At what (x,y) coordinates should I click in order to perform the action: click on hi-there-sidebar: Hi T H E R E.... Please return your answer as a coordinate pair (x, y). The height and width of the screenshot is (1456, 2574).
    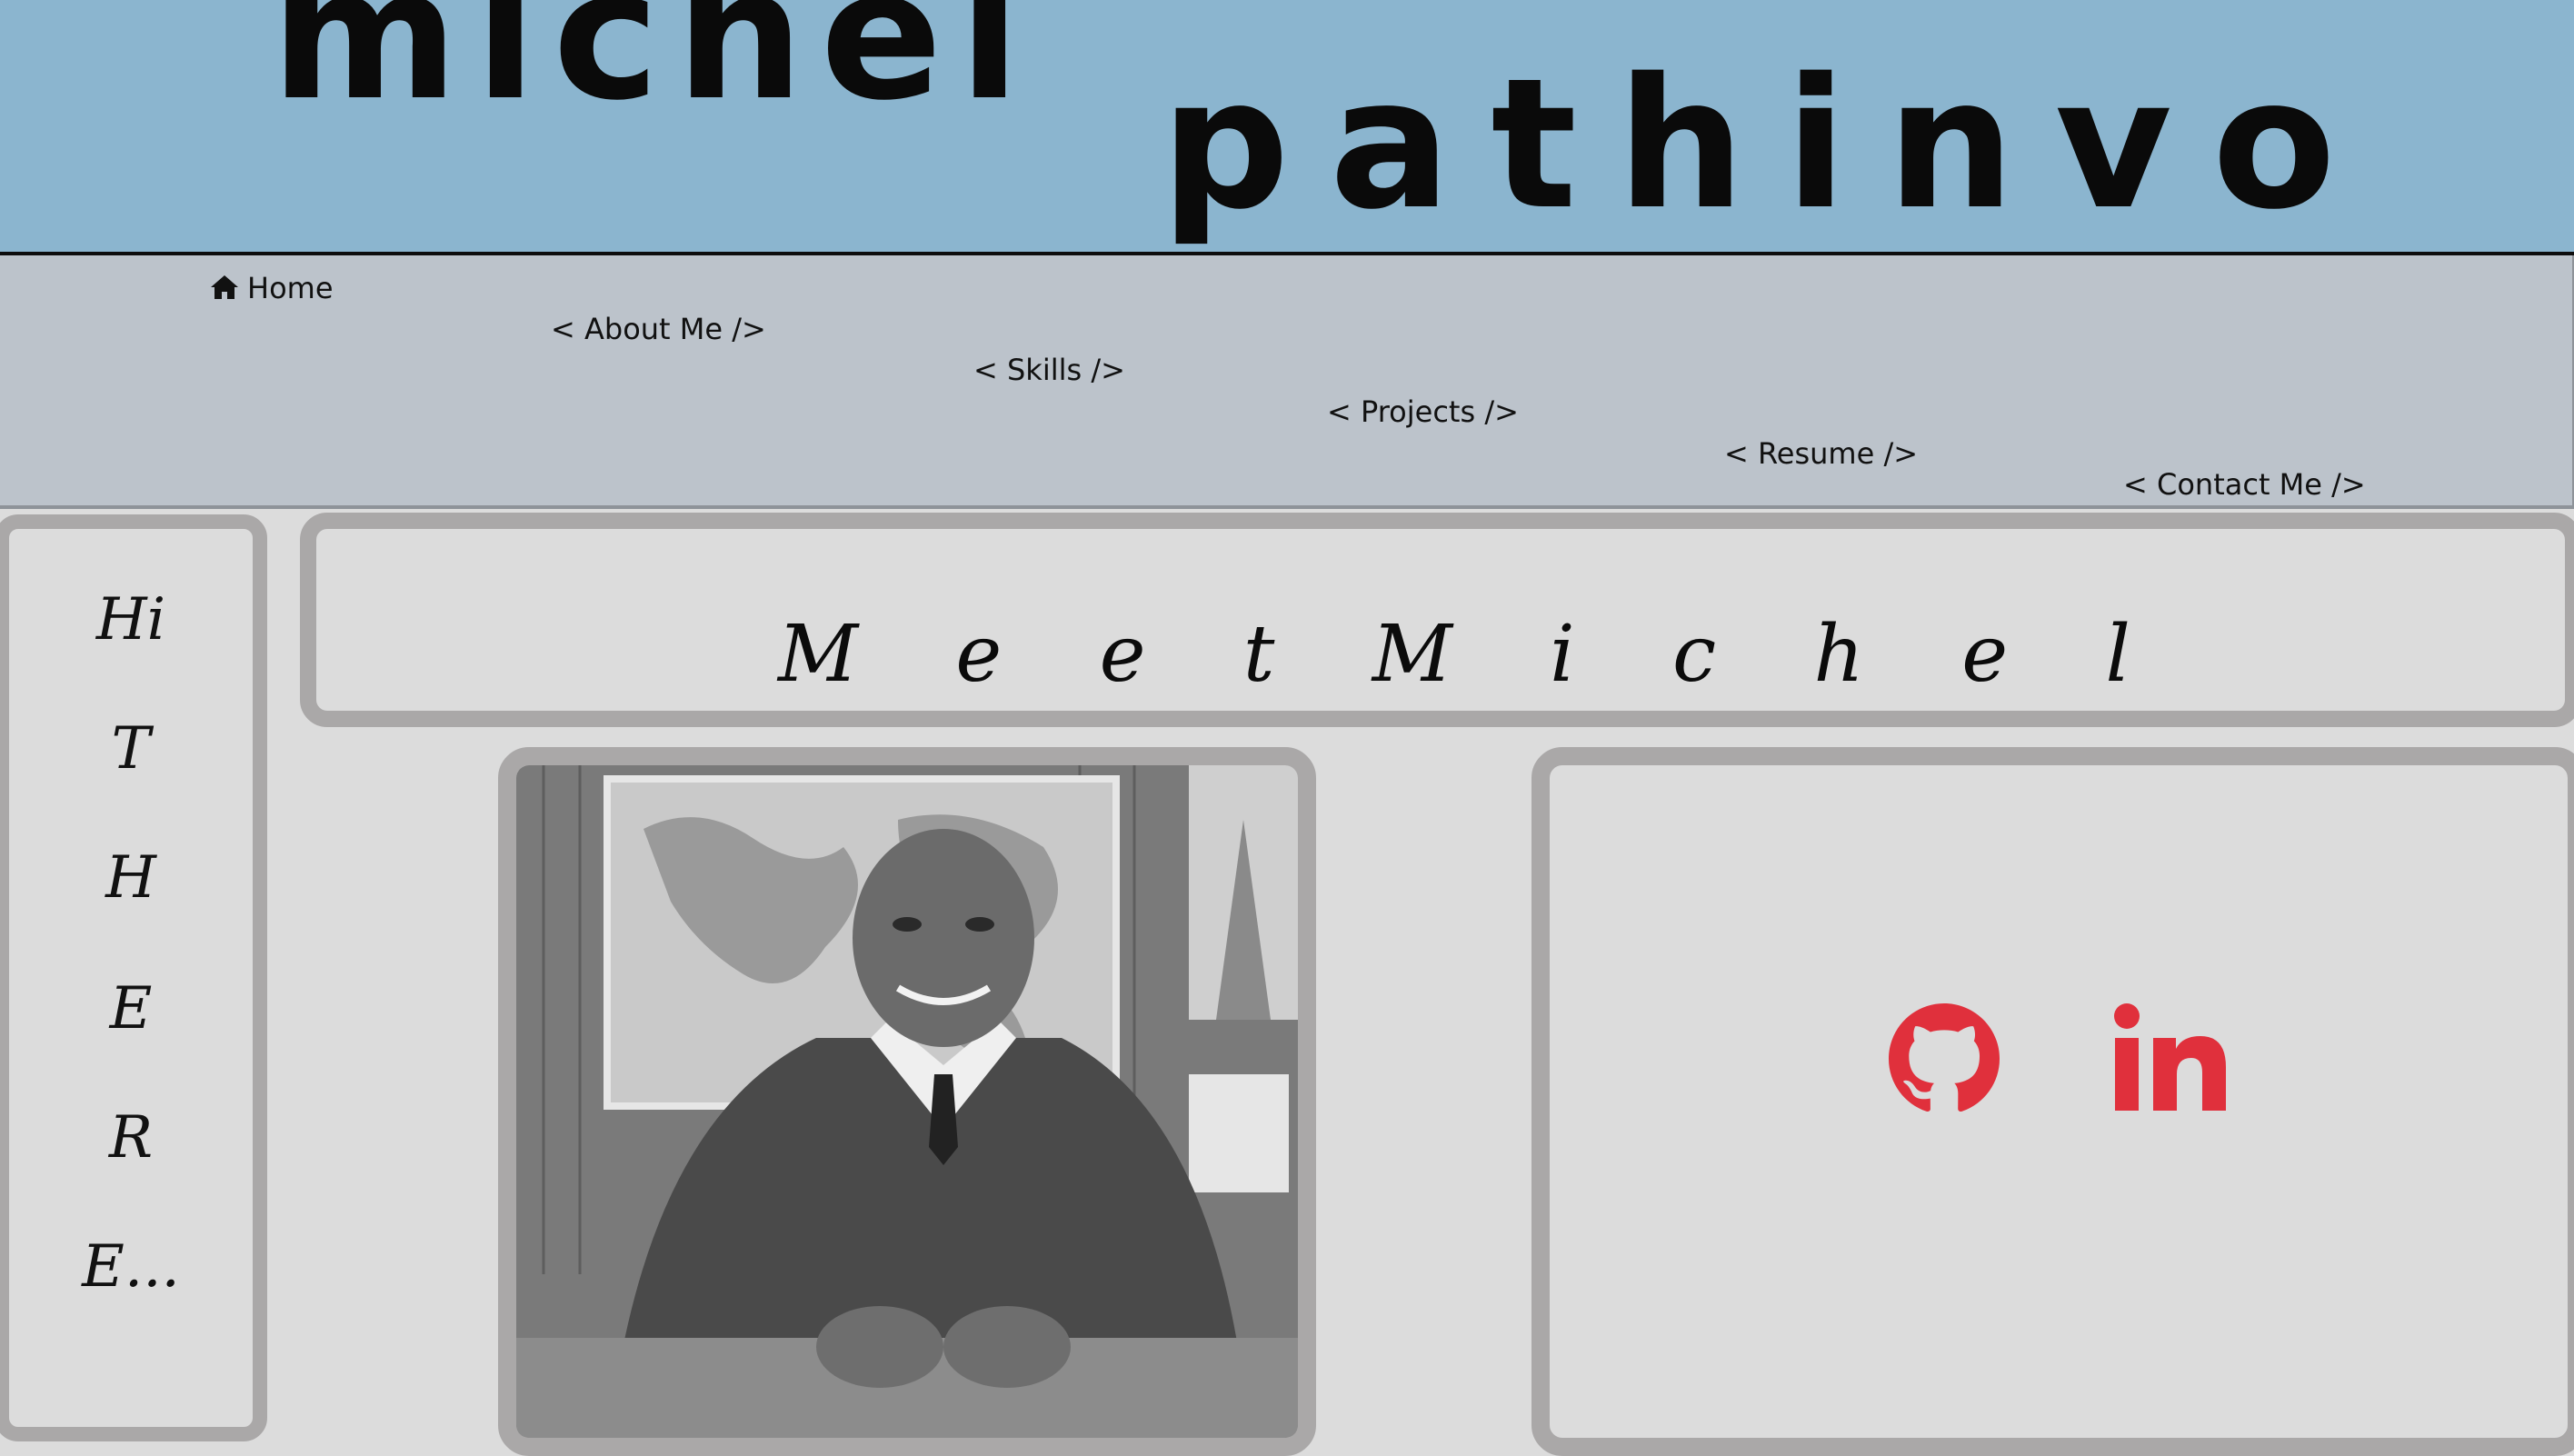
    Looking at the image, I should click on (133, 978).